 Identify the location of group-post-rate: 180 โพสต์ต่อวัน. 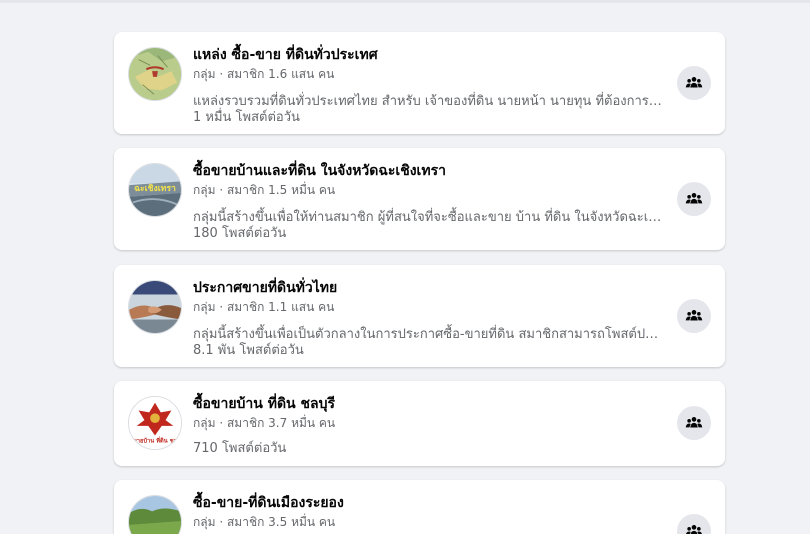
(240, 233).